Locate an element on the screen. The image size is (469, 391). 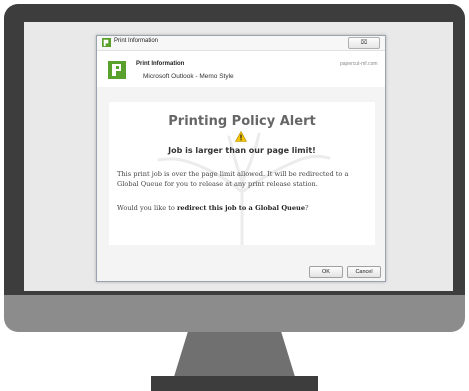
papercut-link: papercut-mf.com is located at coordinates (359, 64).